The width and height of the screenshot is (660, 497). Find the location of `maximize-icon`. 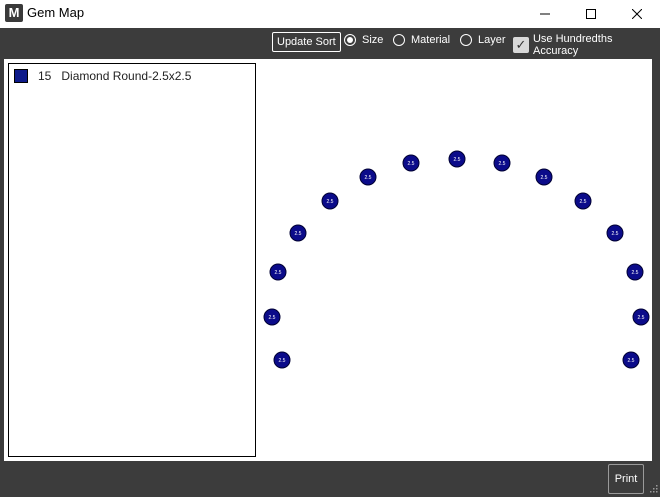

maximize-icon is located at coordinates (591, 14).